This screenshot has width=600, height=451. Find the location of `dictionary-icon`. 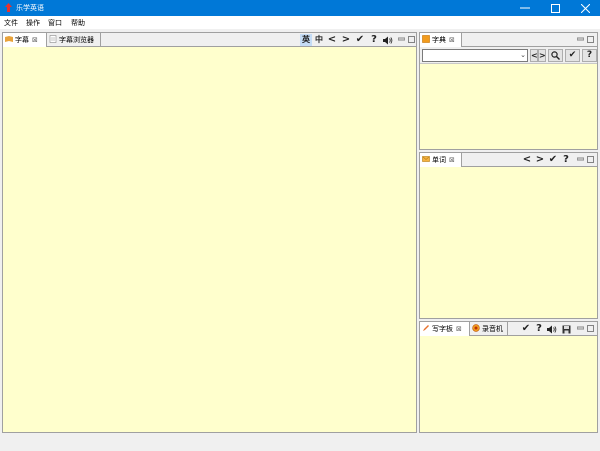

dictionary-icon is located at coordinates (426, 39).